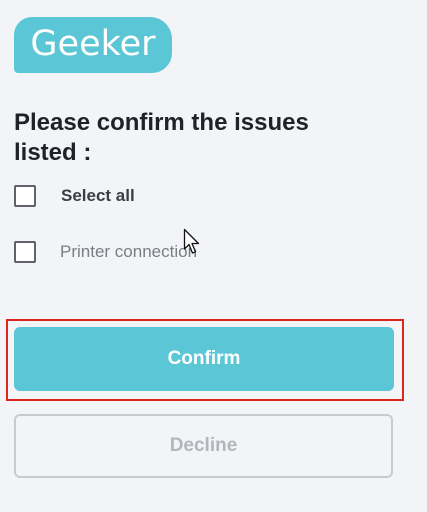 Image resolution: width=427 pixels, height=512 pixels. I want to click on select-all-row: Select all, so click(74, 196).